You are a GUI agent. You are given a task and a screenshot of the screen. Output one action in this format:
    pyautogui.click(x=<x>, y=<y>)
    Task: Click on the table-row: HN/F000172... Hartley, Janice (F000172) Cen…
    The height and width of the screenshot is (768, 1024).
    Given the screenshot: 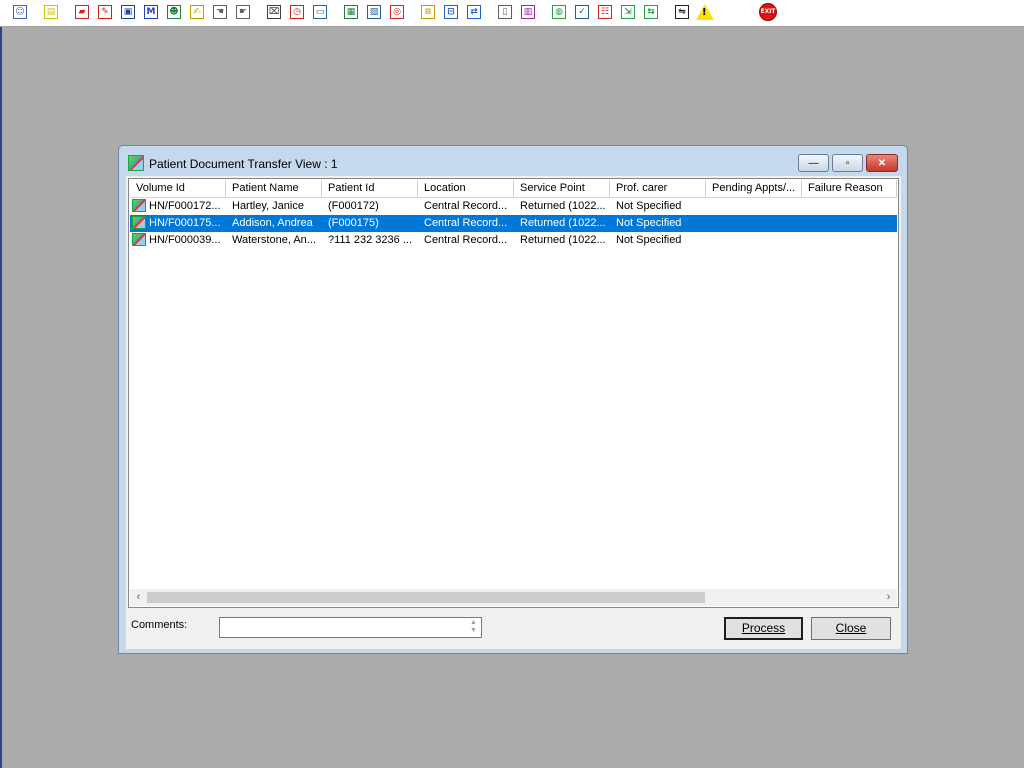 What is the action you would take?
    pyautogui.click(x=513, y=206)
    